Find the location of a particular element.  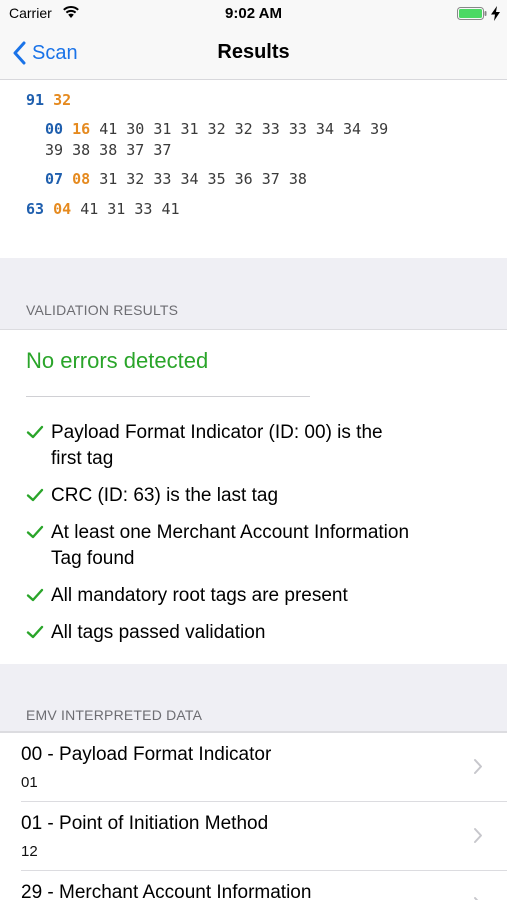

validation-check-label: CRC (ID: 63) is the last tag is located at coordinates (165, 495).